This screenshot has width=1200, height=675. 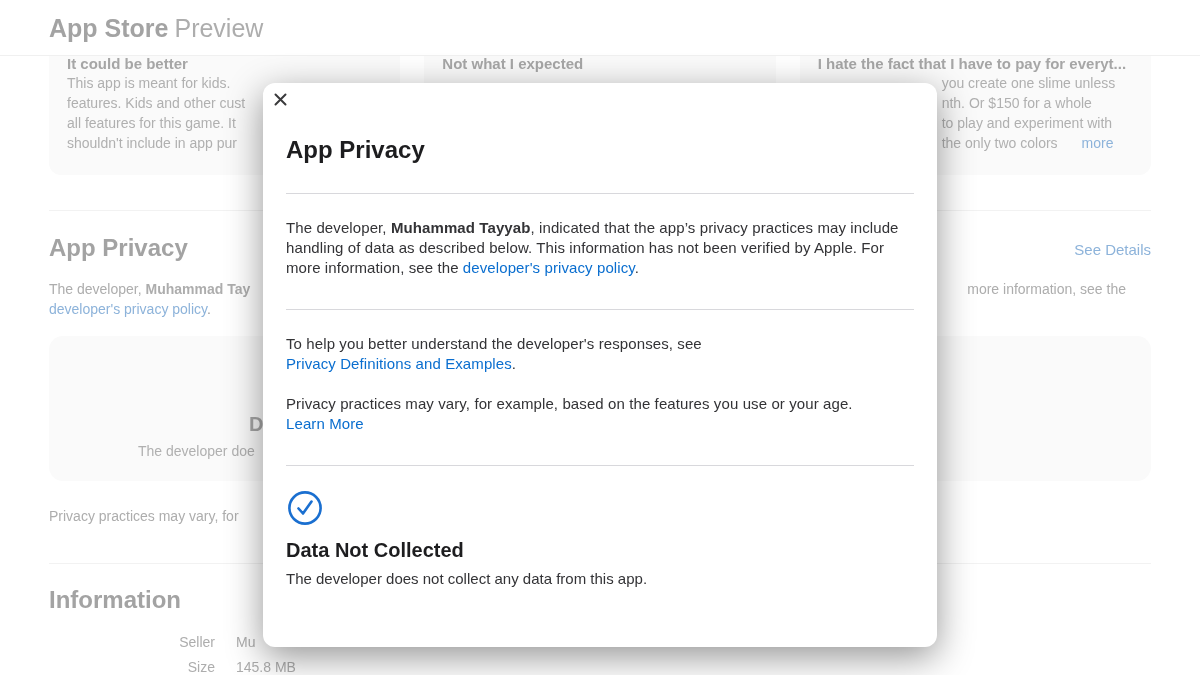 What do you see at coordinates (149, 83) in the screenshot?
I see `review-text: This app is meant for kids.` at bounding box center [149, 83].